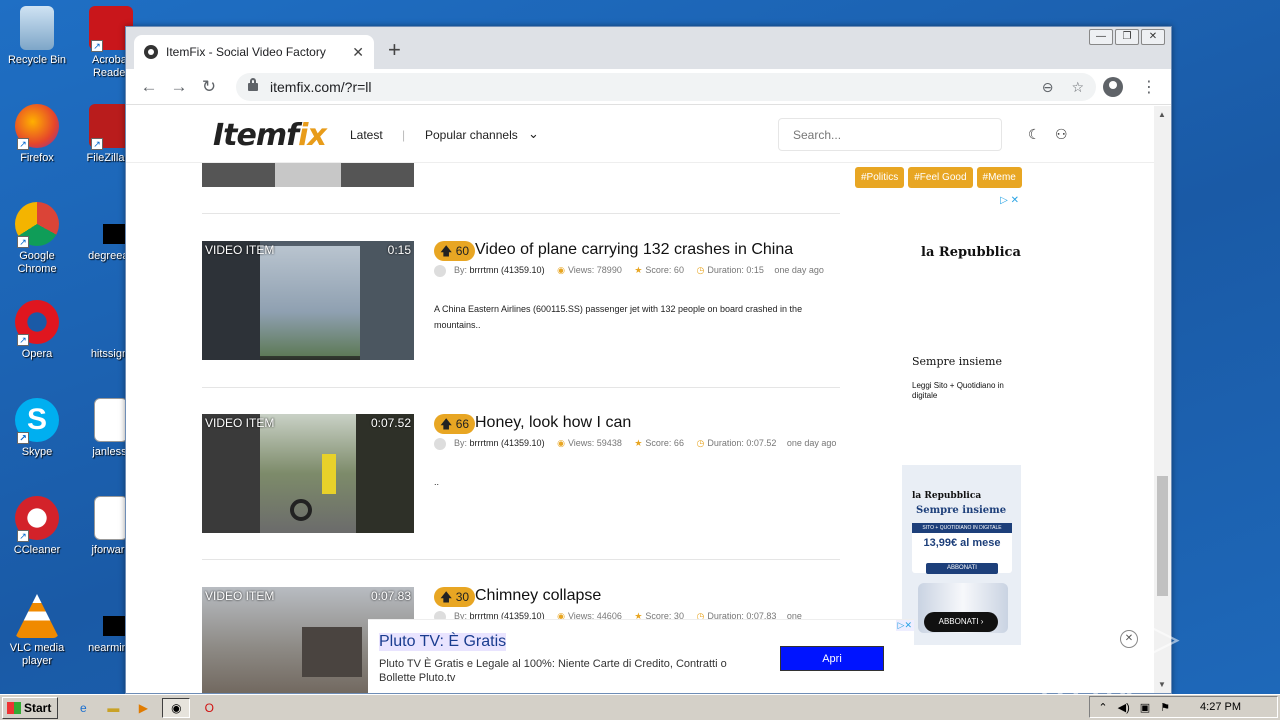 The width and height of the screenshot is (1280, 720). What do you see at coordinates (256, 135) in the screenshot?
I see `logo-text: Itemf` at bounding box center [256, 135].